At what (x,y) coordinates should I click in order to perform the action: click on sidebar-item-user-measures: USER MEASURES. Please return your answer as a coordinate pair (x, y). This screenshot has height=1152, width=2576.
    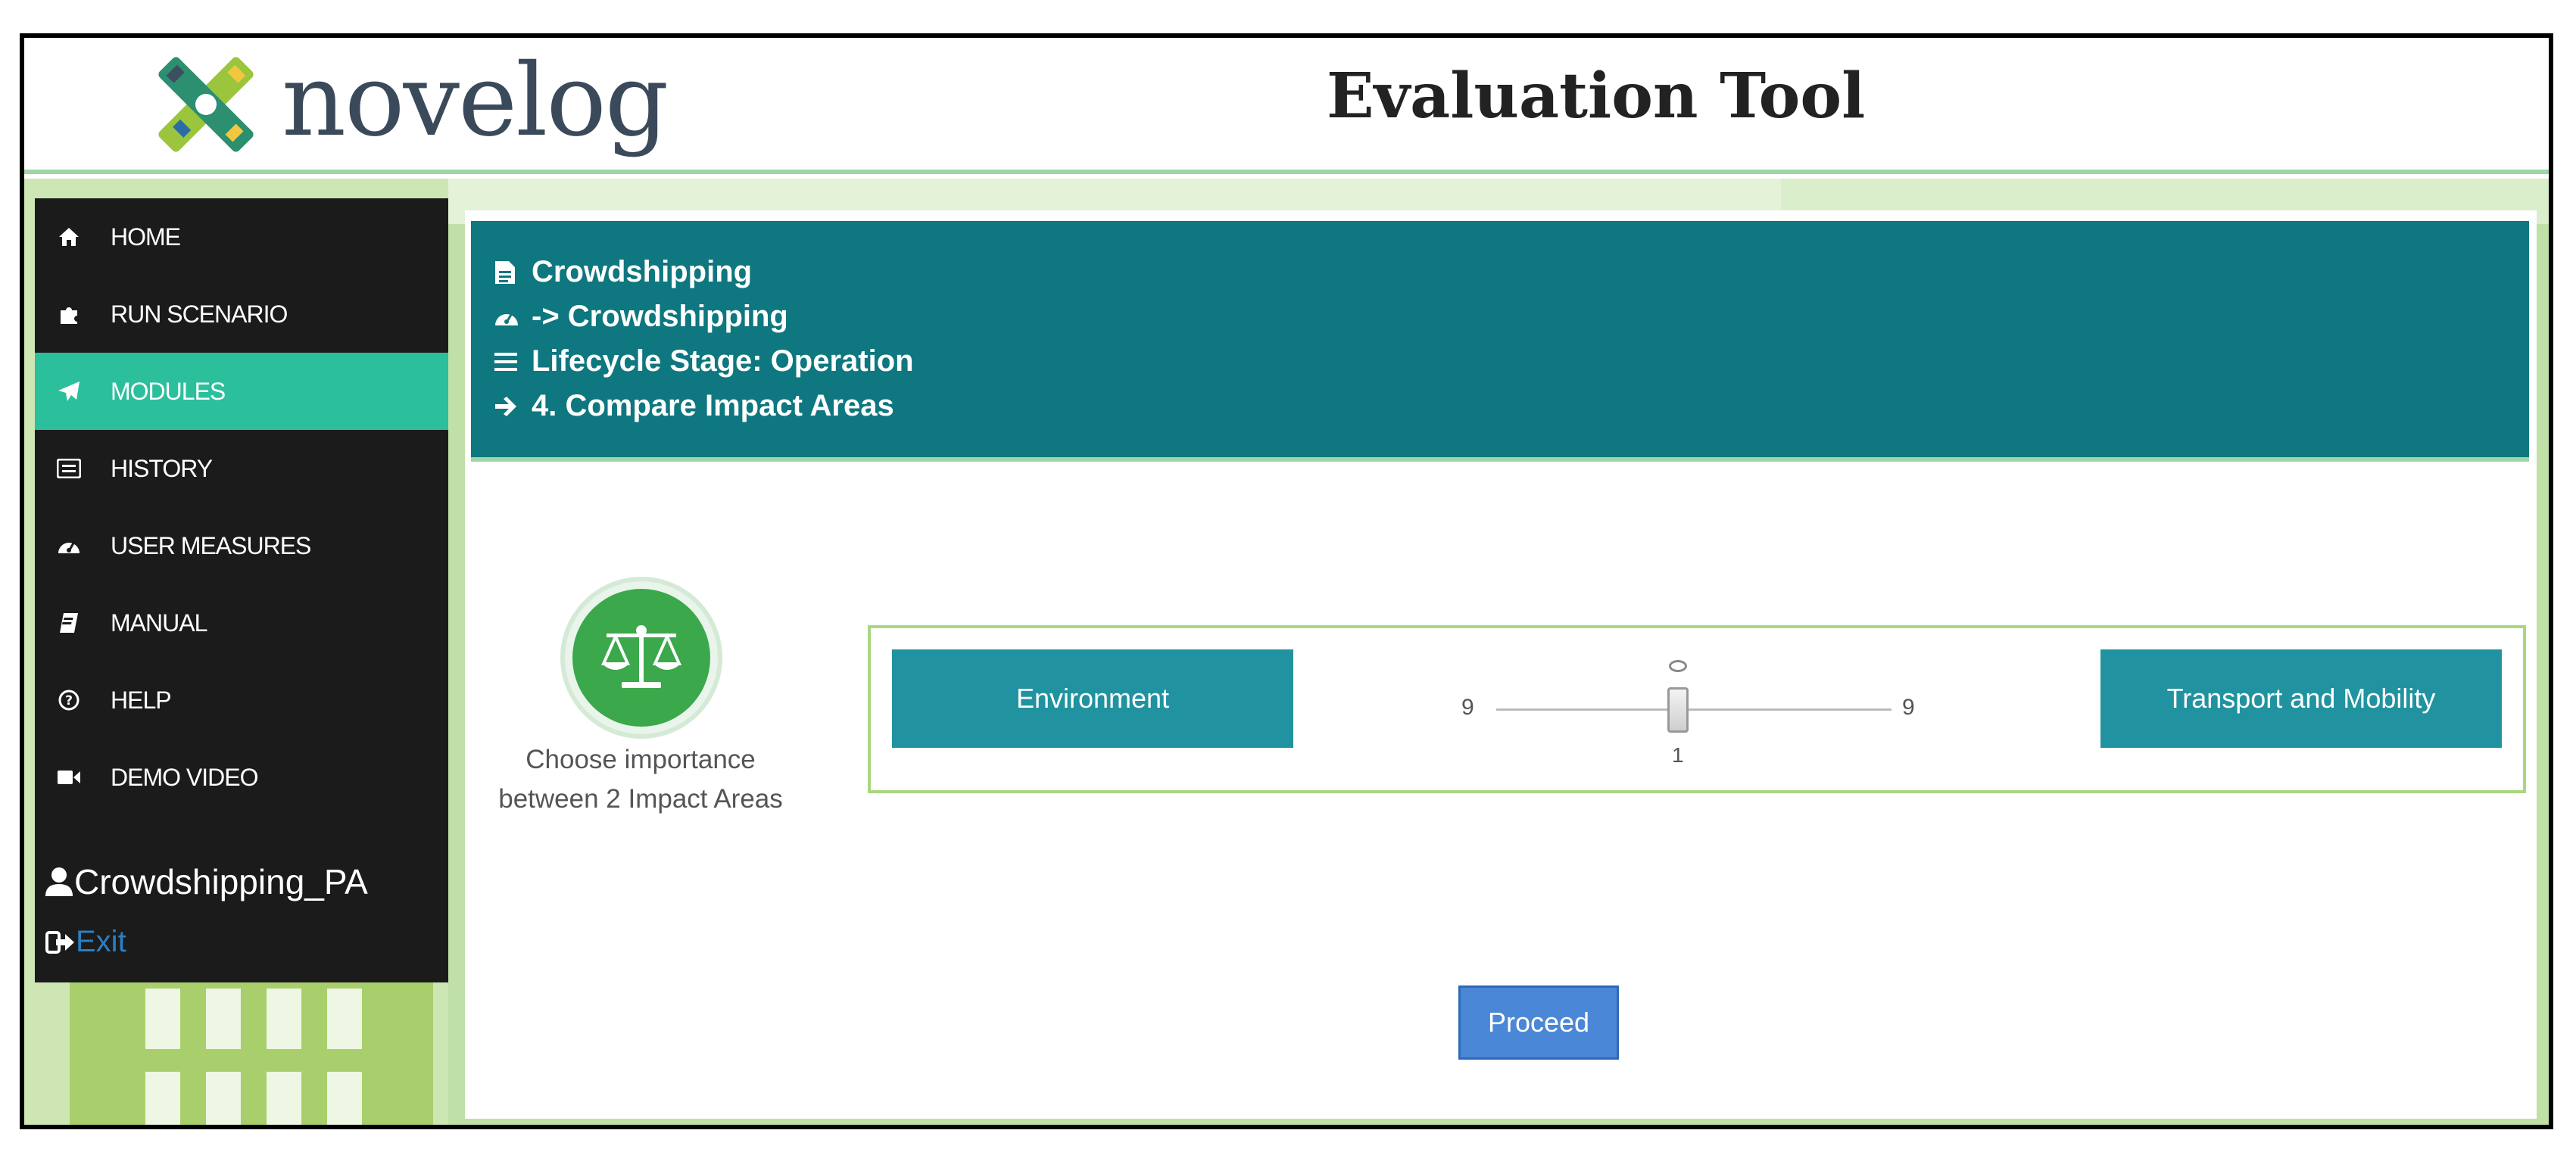
    Looking at the image, I should click on (241, 545).